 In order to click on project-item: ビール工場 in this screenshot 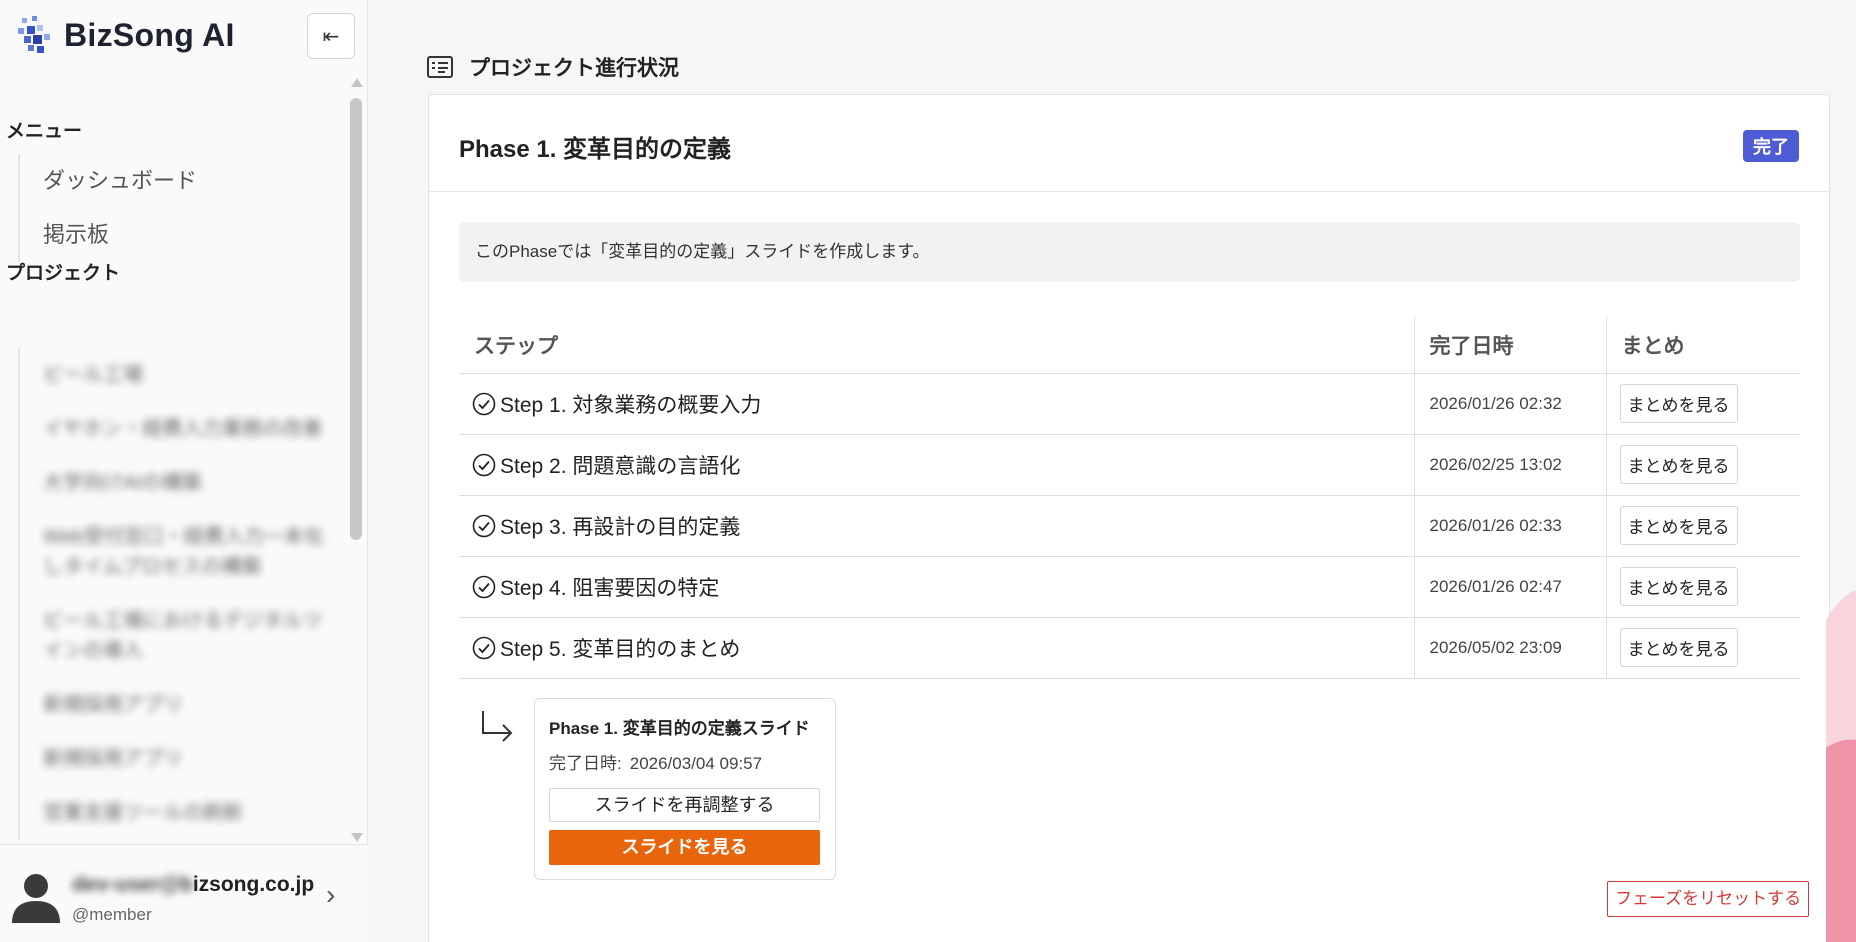, I will do `click(184, 375)`.